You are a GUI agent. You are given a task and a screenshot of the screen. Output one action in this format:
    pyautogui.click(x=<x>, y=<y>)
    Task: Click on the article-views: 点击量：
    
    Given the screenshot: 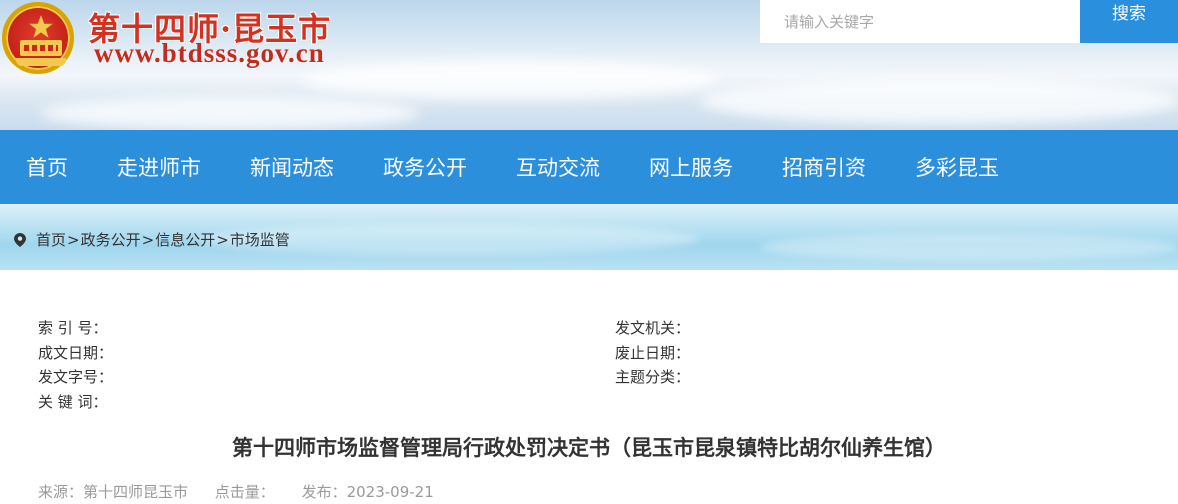 What is the action you would take?
    pyautogui.click(x=244, y=492)
    